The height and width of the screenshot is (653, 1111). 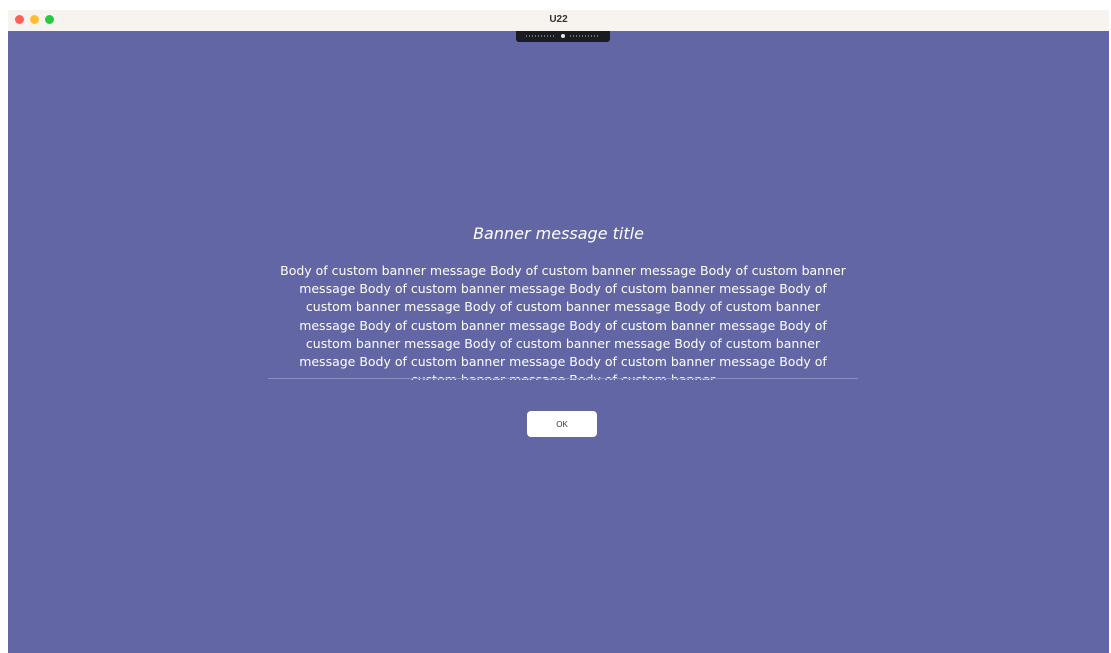 I want to click on camera-dot, so click(x=563, y=36).